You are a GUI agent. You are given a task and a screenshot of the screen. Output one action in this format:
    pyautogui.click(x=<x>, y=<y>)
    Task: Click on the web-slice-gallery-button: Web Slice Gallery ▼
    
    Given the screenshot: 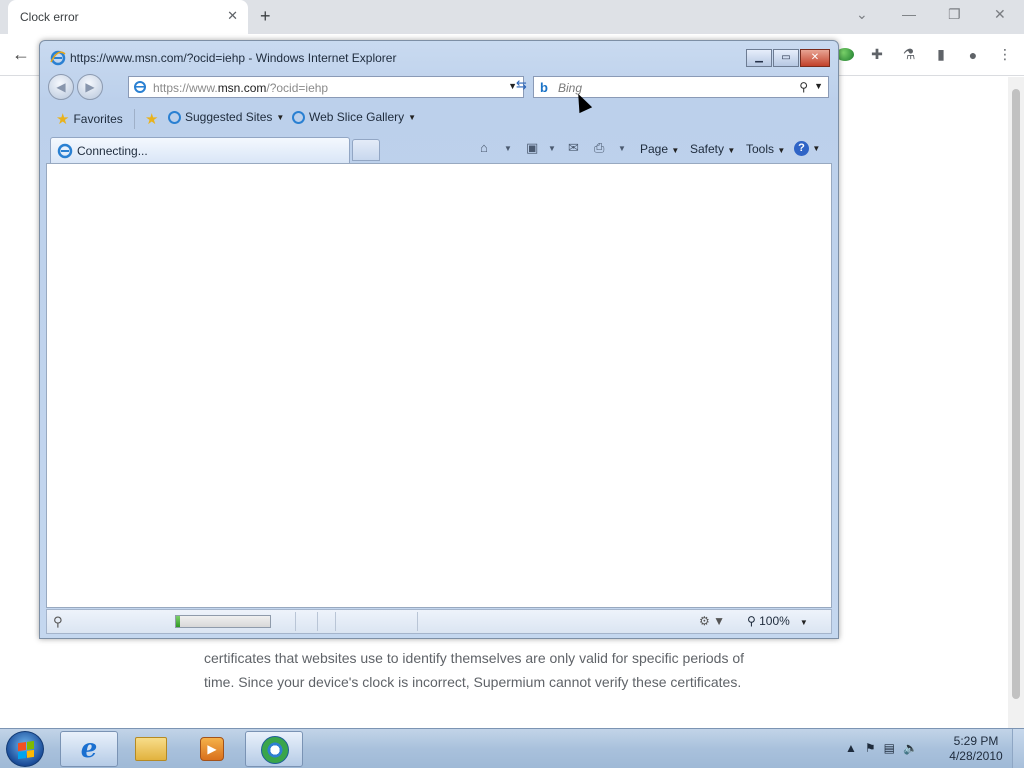 What is the action you would take?
    pyautogui.click(x=354, y=117)
    